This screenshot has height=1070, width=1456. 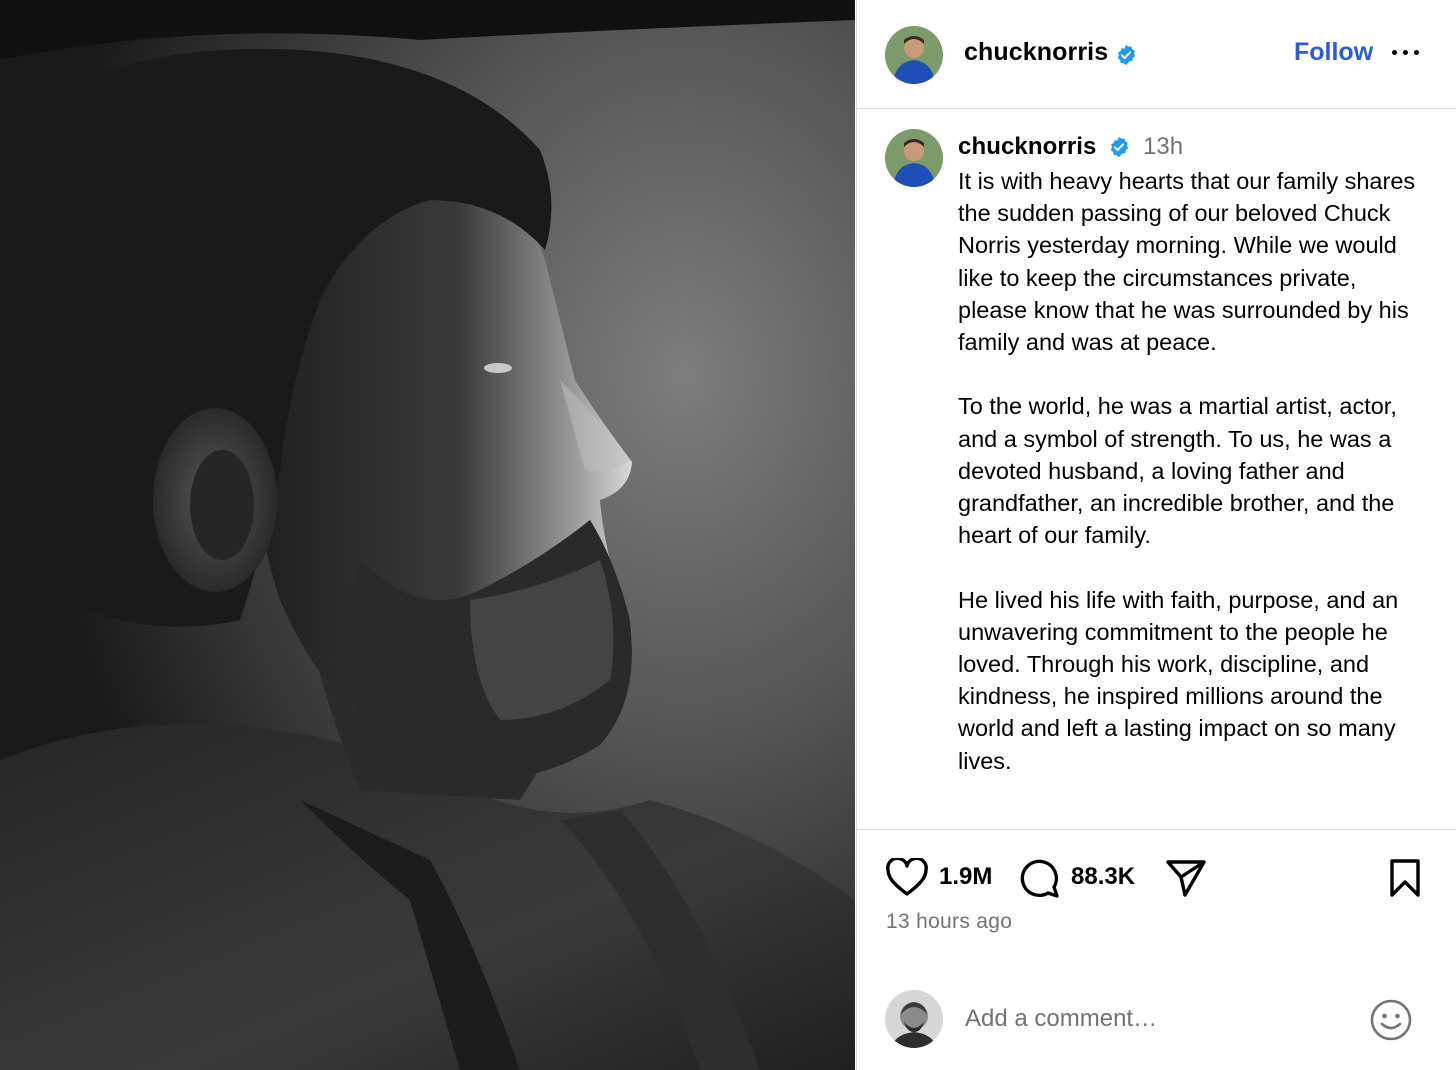 What do you see at coordinates (1186, 878) in the screenshot?
I see `share-paper-plane-icon` at bounding box center [1186, 878].